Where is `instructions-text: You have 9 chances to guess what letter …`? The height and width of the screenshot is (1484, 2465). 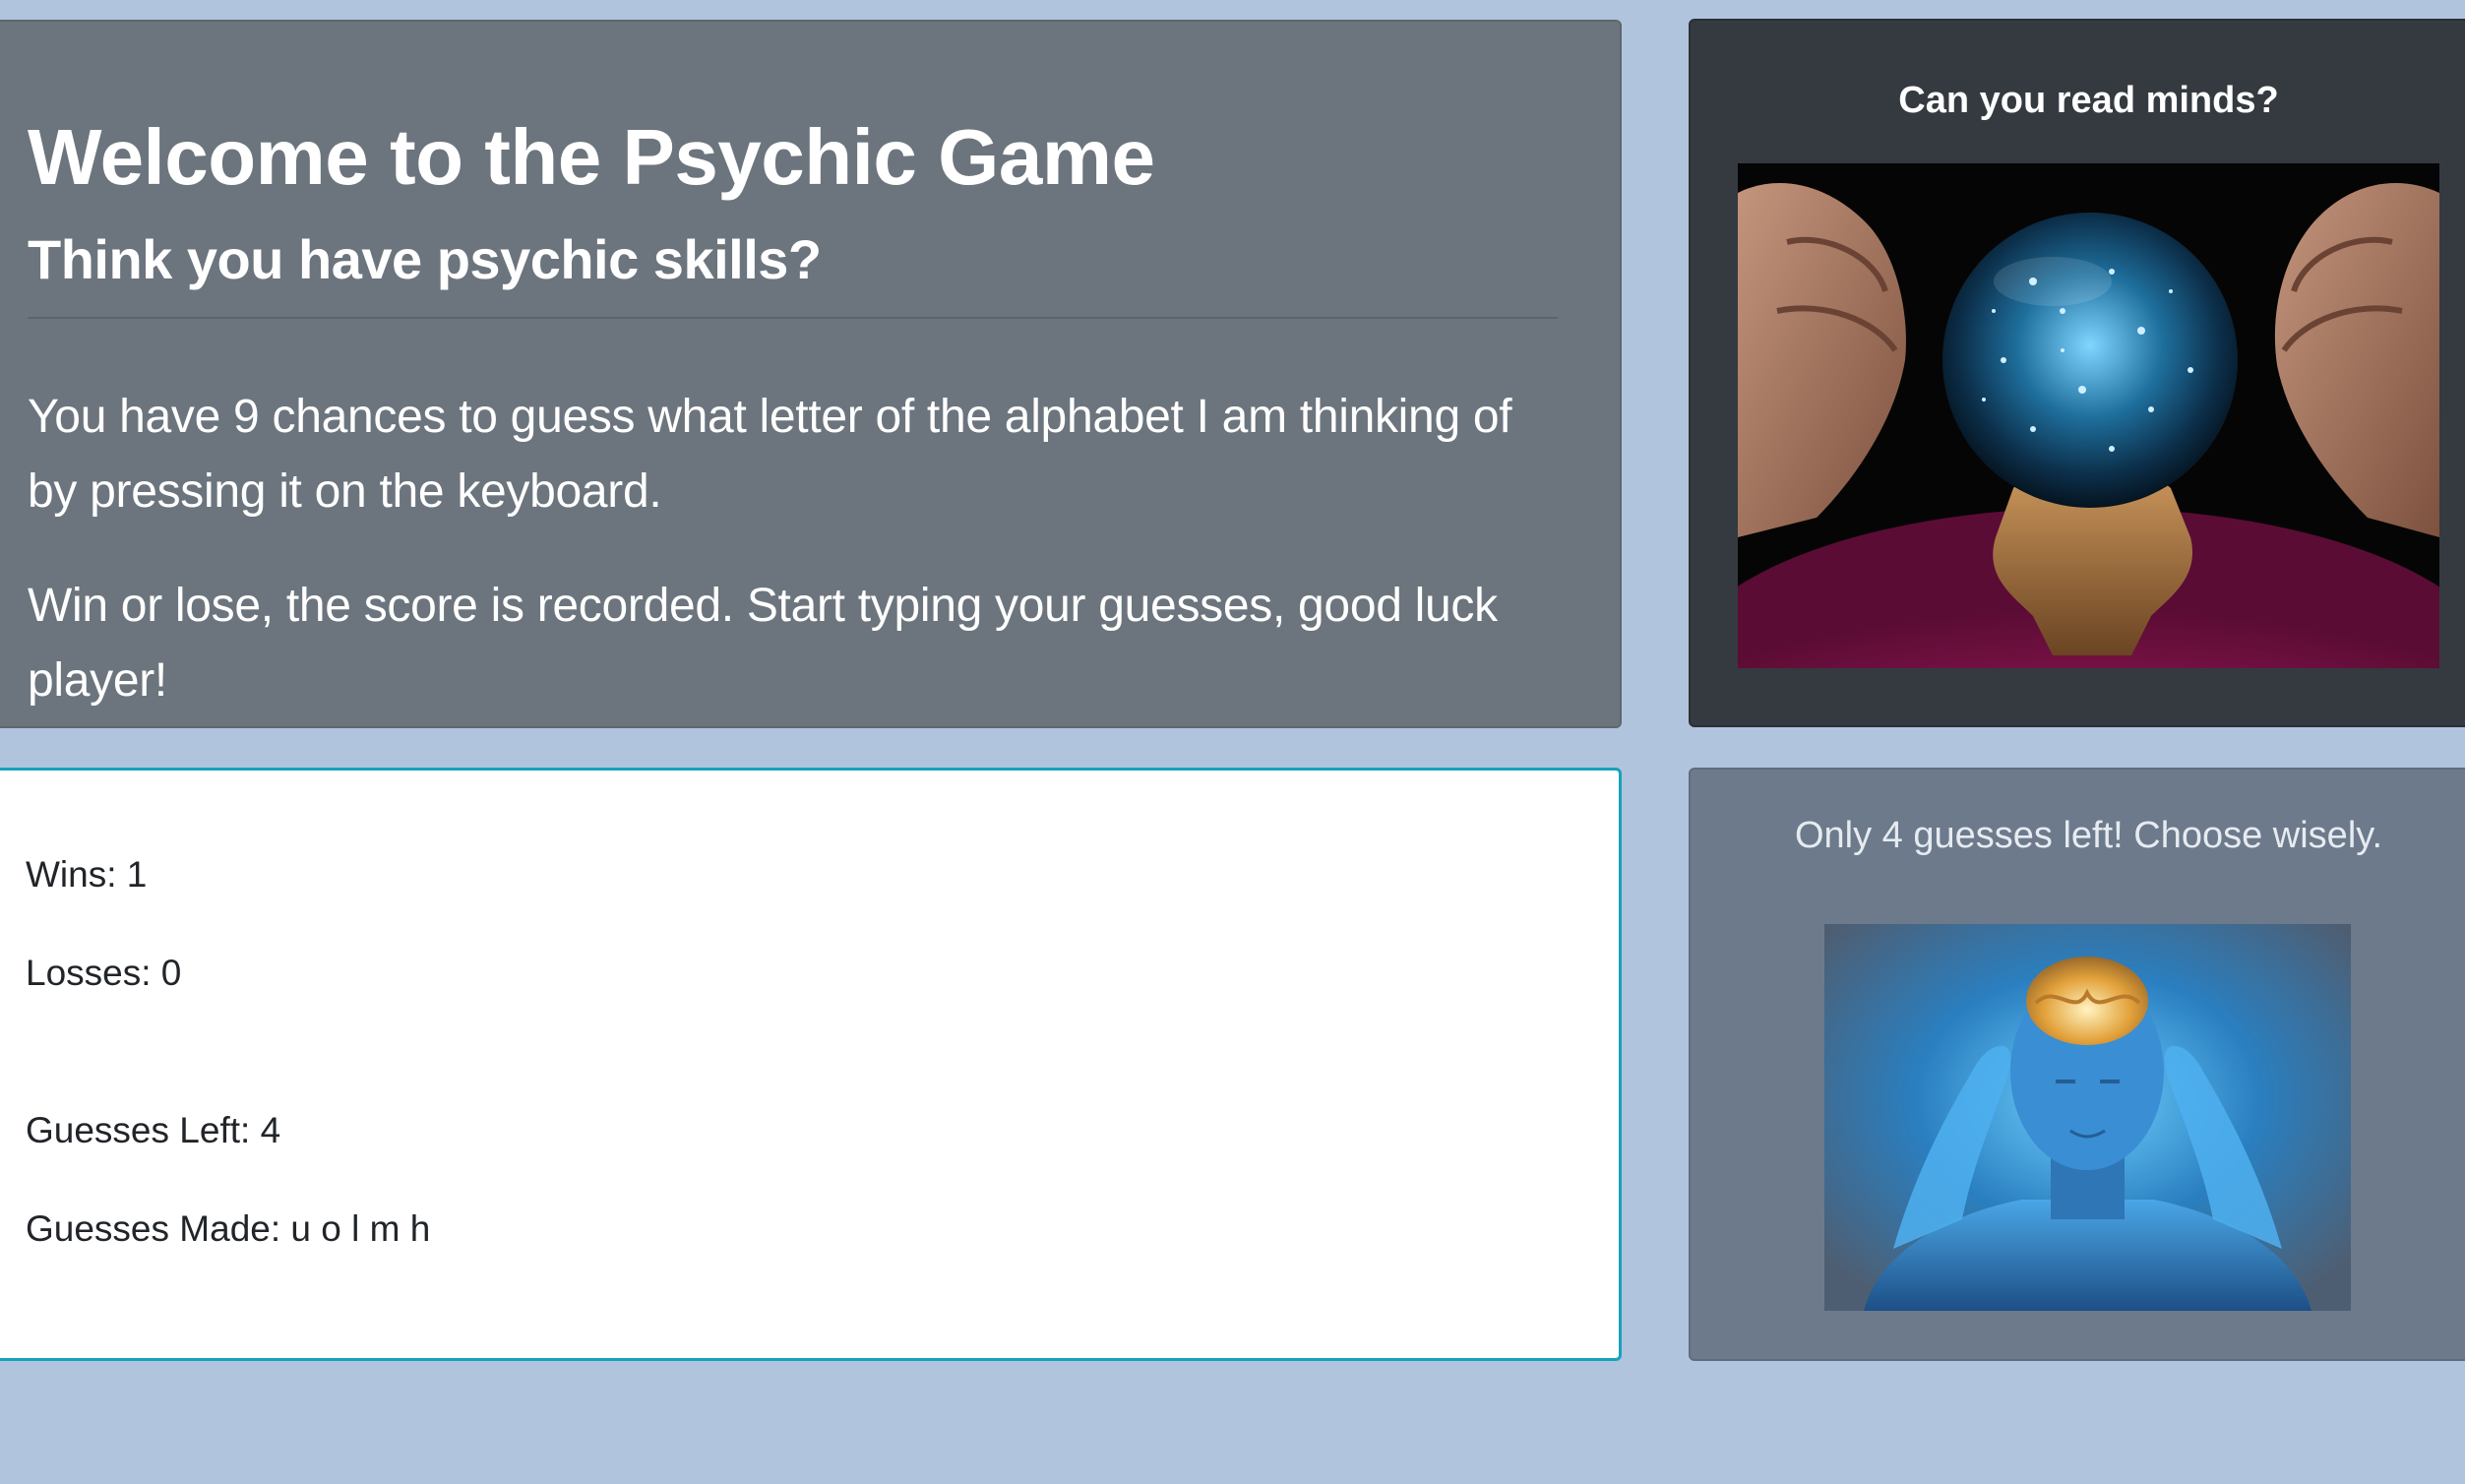 instructions-text: You have 9 chances to guess what letter … is located at coordinates (770, 455).